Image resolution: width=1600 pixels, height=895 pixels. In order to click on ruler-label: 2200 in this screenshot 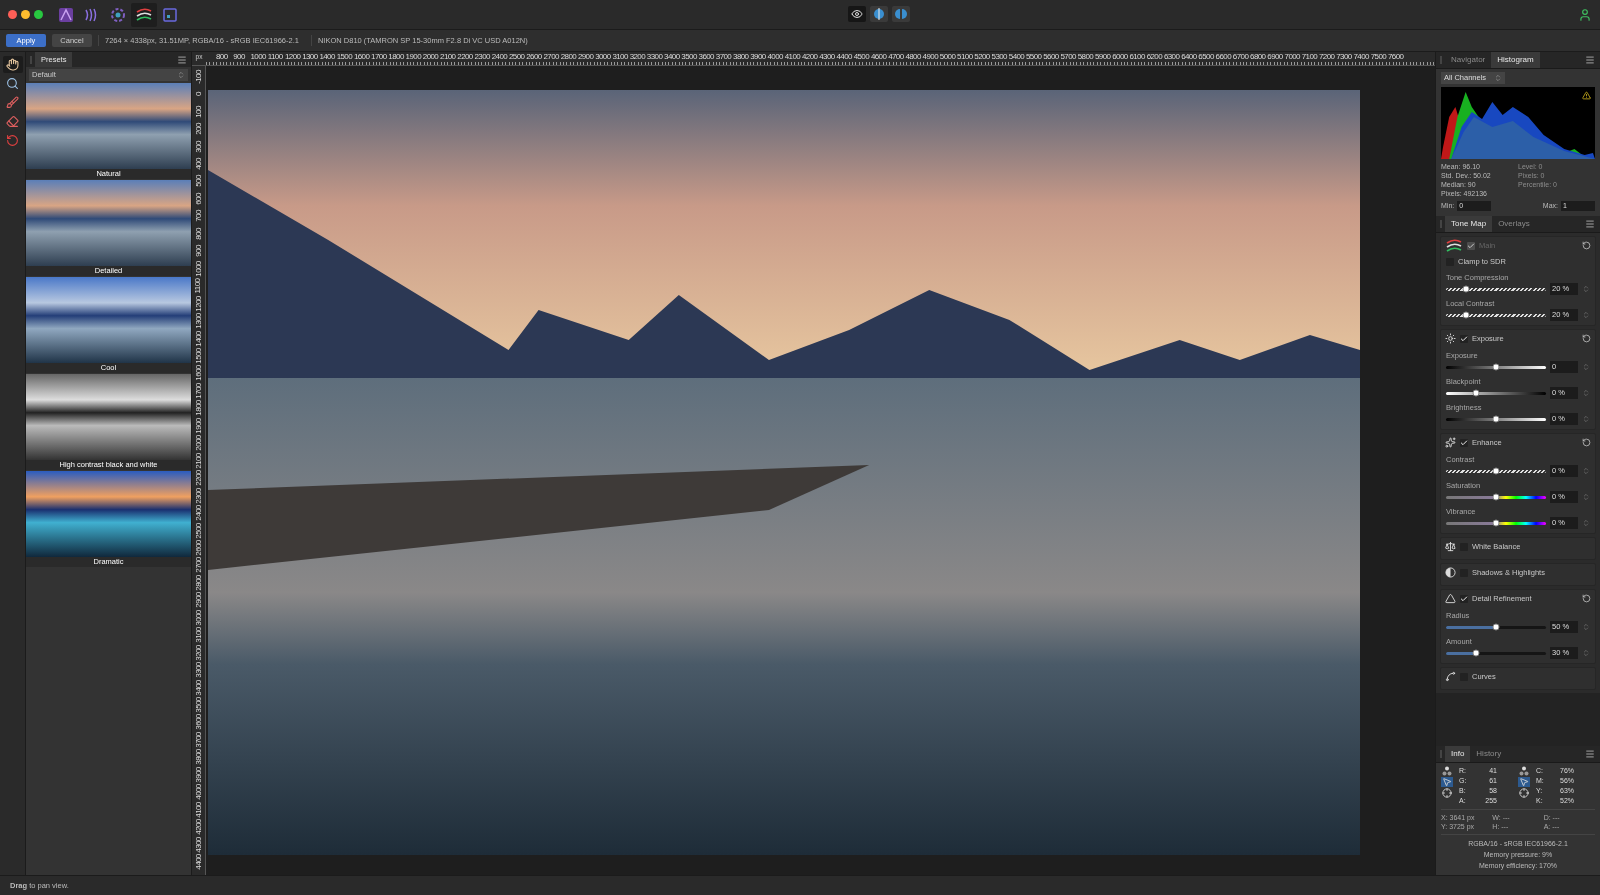, I will do `click(198, 478)`.